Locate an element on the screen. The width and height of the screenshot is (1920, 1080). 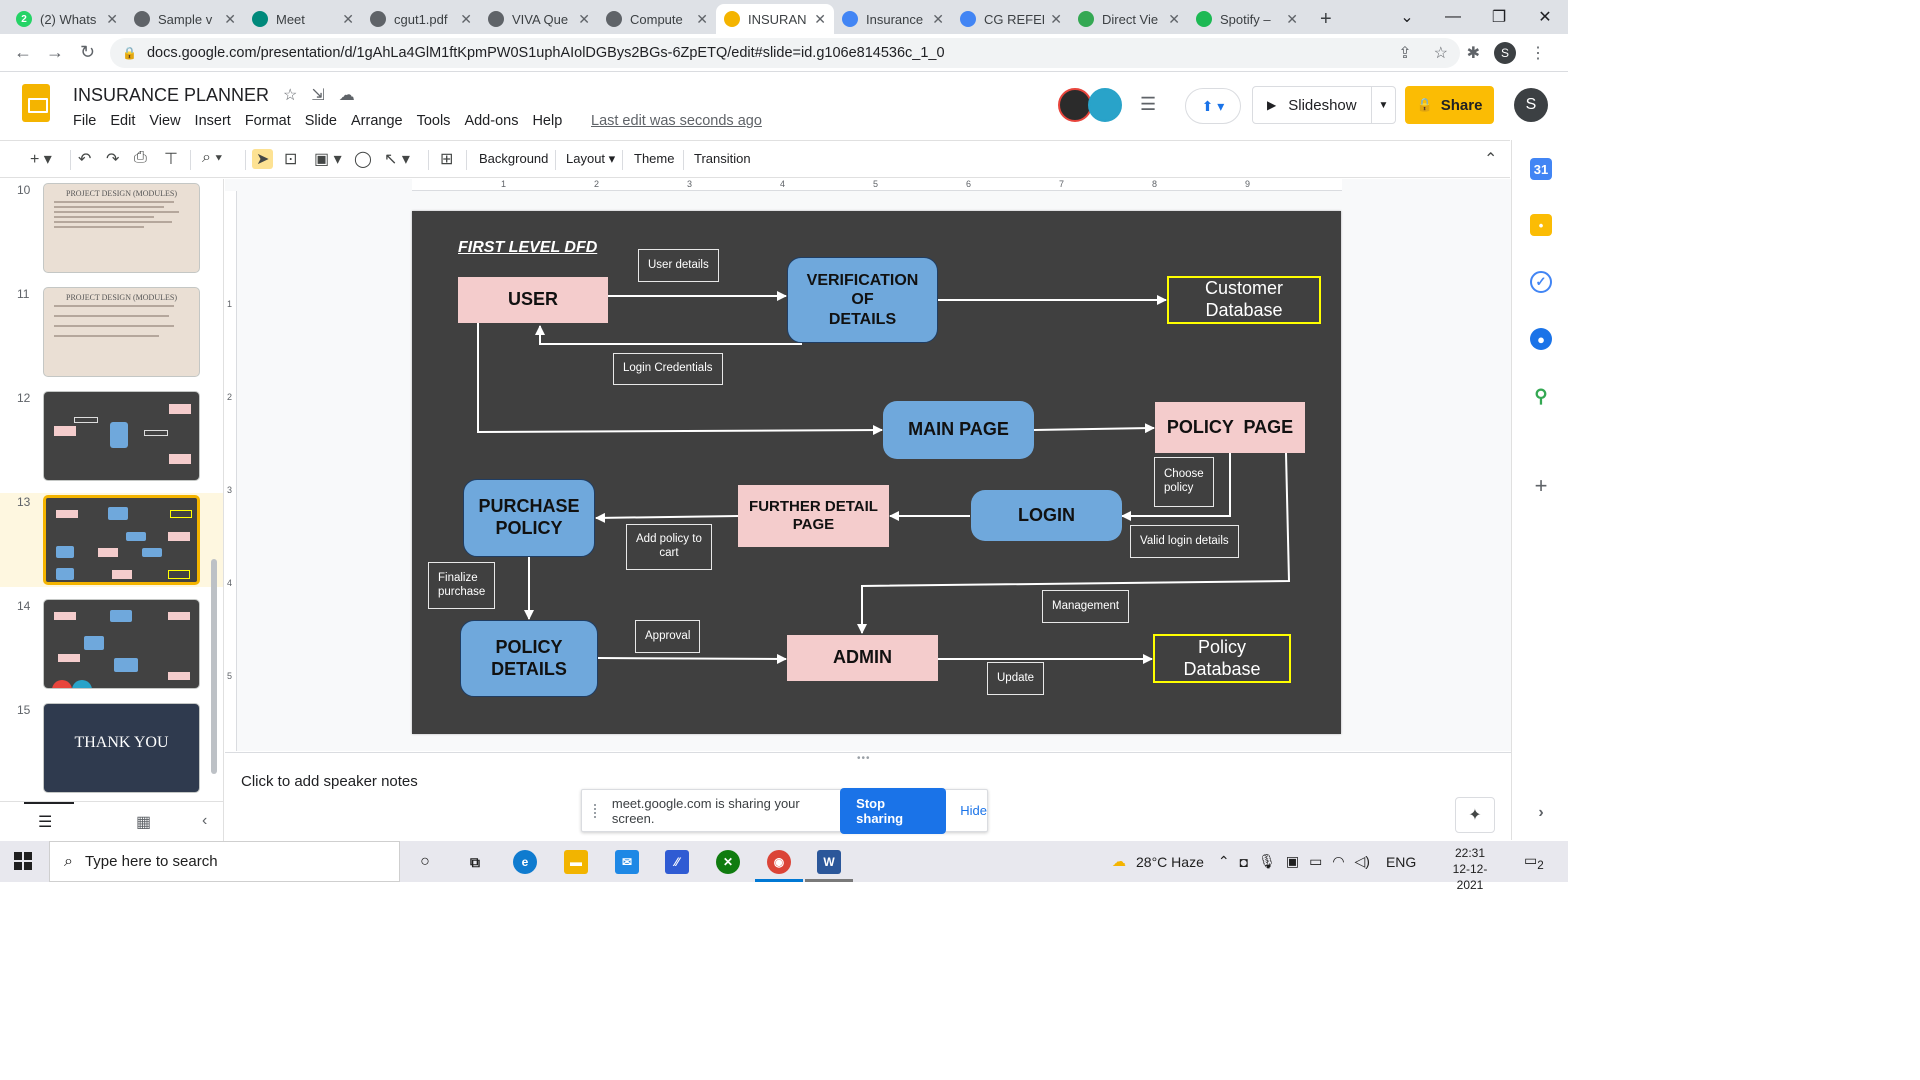
node-verification: VERIFICATION OF DETAILS is located at coordinates (862, 300).